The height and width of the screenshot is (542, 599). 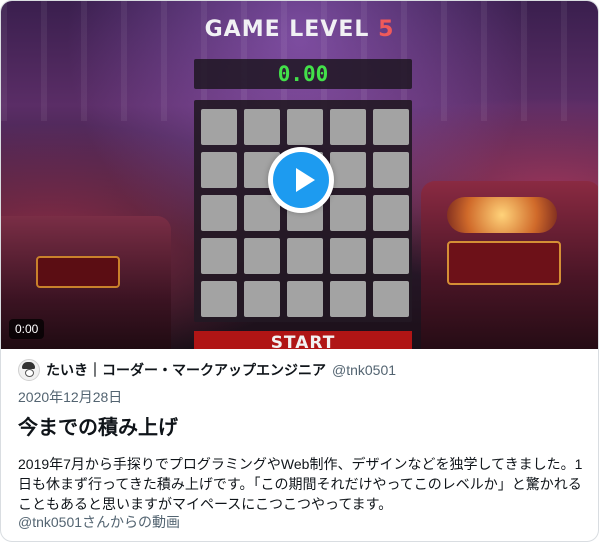 What do you see at coordinates (70, 397) in the screenshot?
I see `post-date: 2020年12月28日` at bounding box center [70, 397].